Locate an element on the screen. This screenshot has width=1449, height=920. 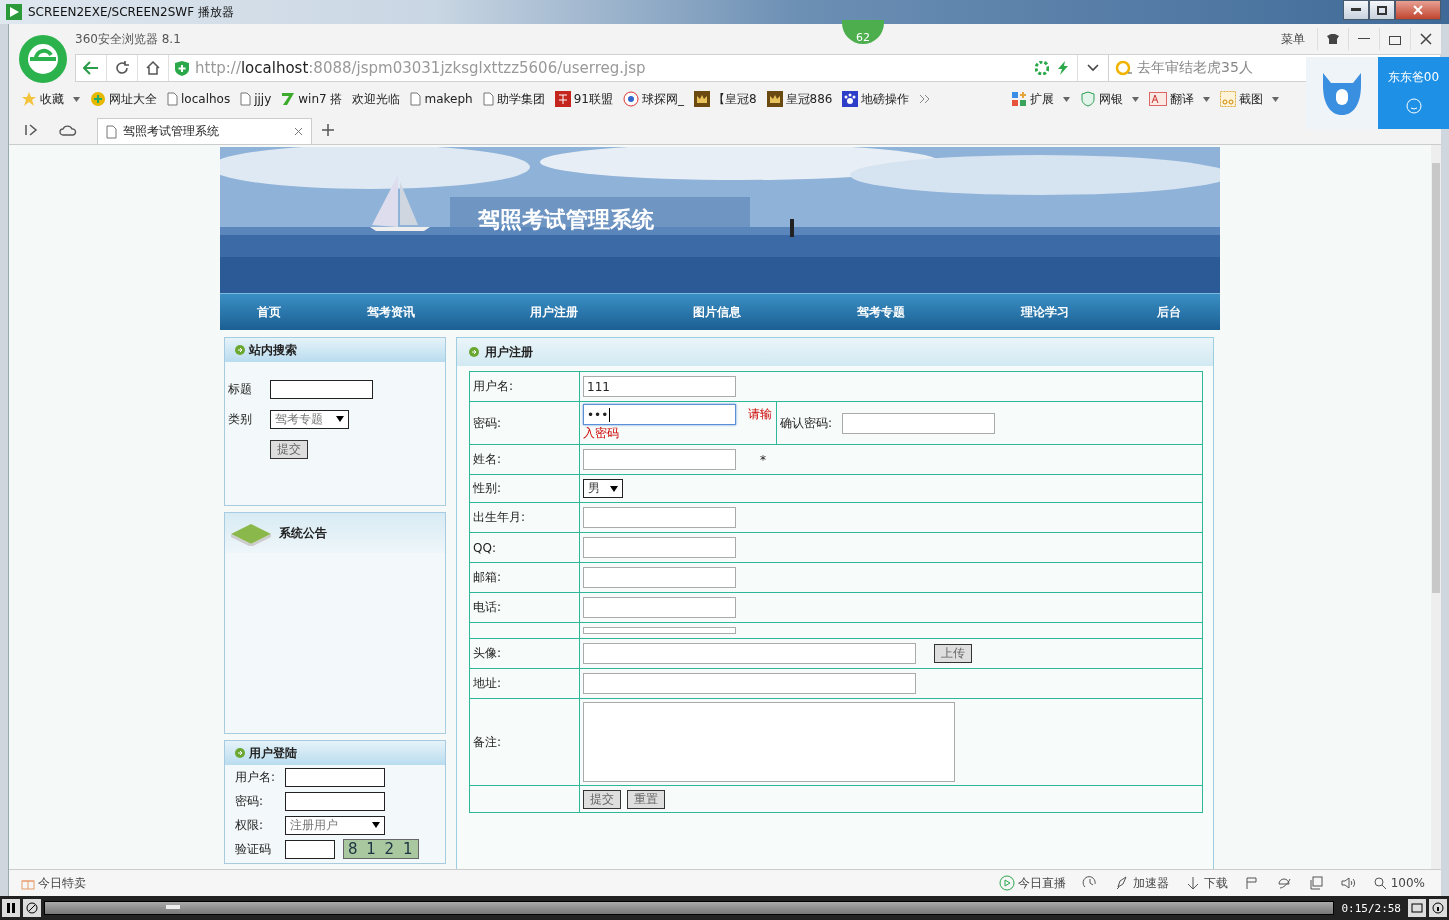
toolbar-item: 翻译 is located at coordinates (1180, 99).